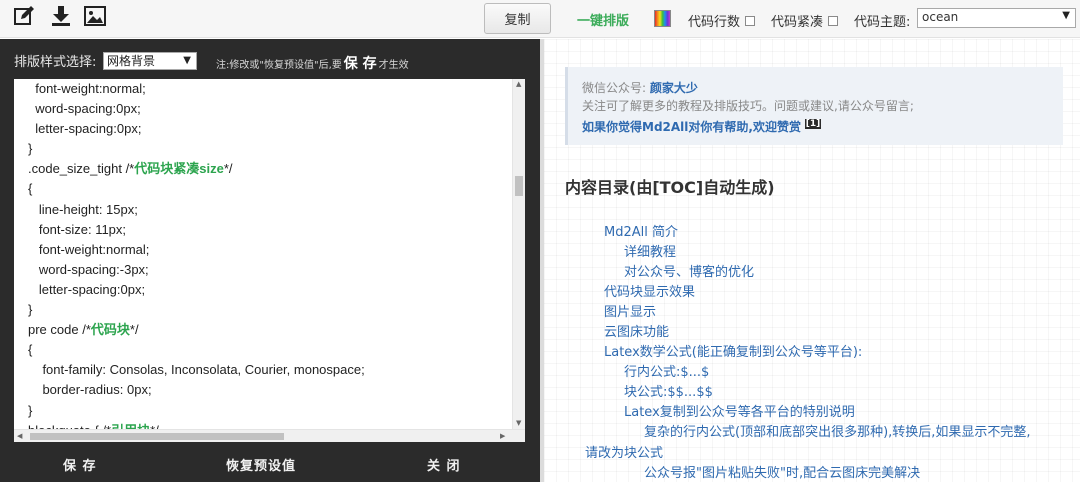  I want to click on vertical-scroll-thumb, so click(519, 186).